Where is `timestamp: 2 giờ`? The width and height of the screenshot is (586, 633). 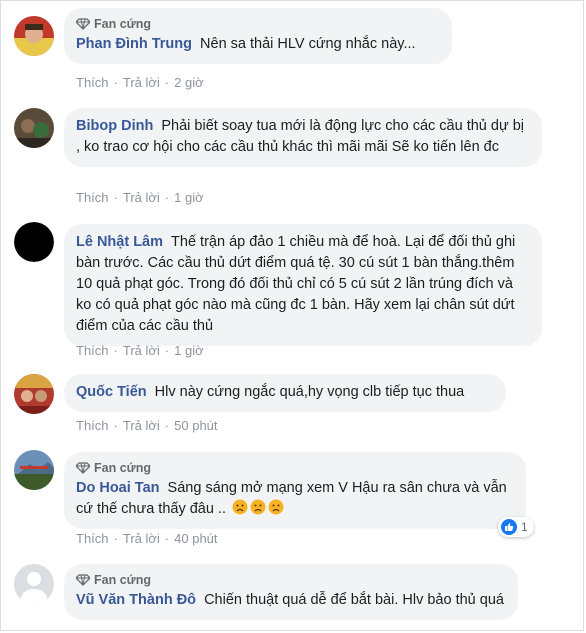 timestamp: 2 giờ is located at coordinates (189, 82).